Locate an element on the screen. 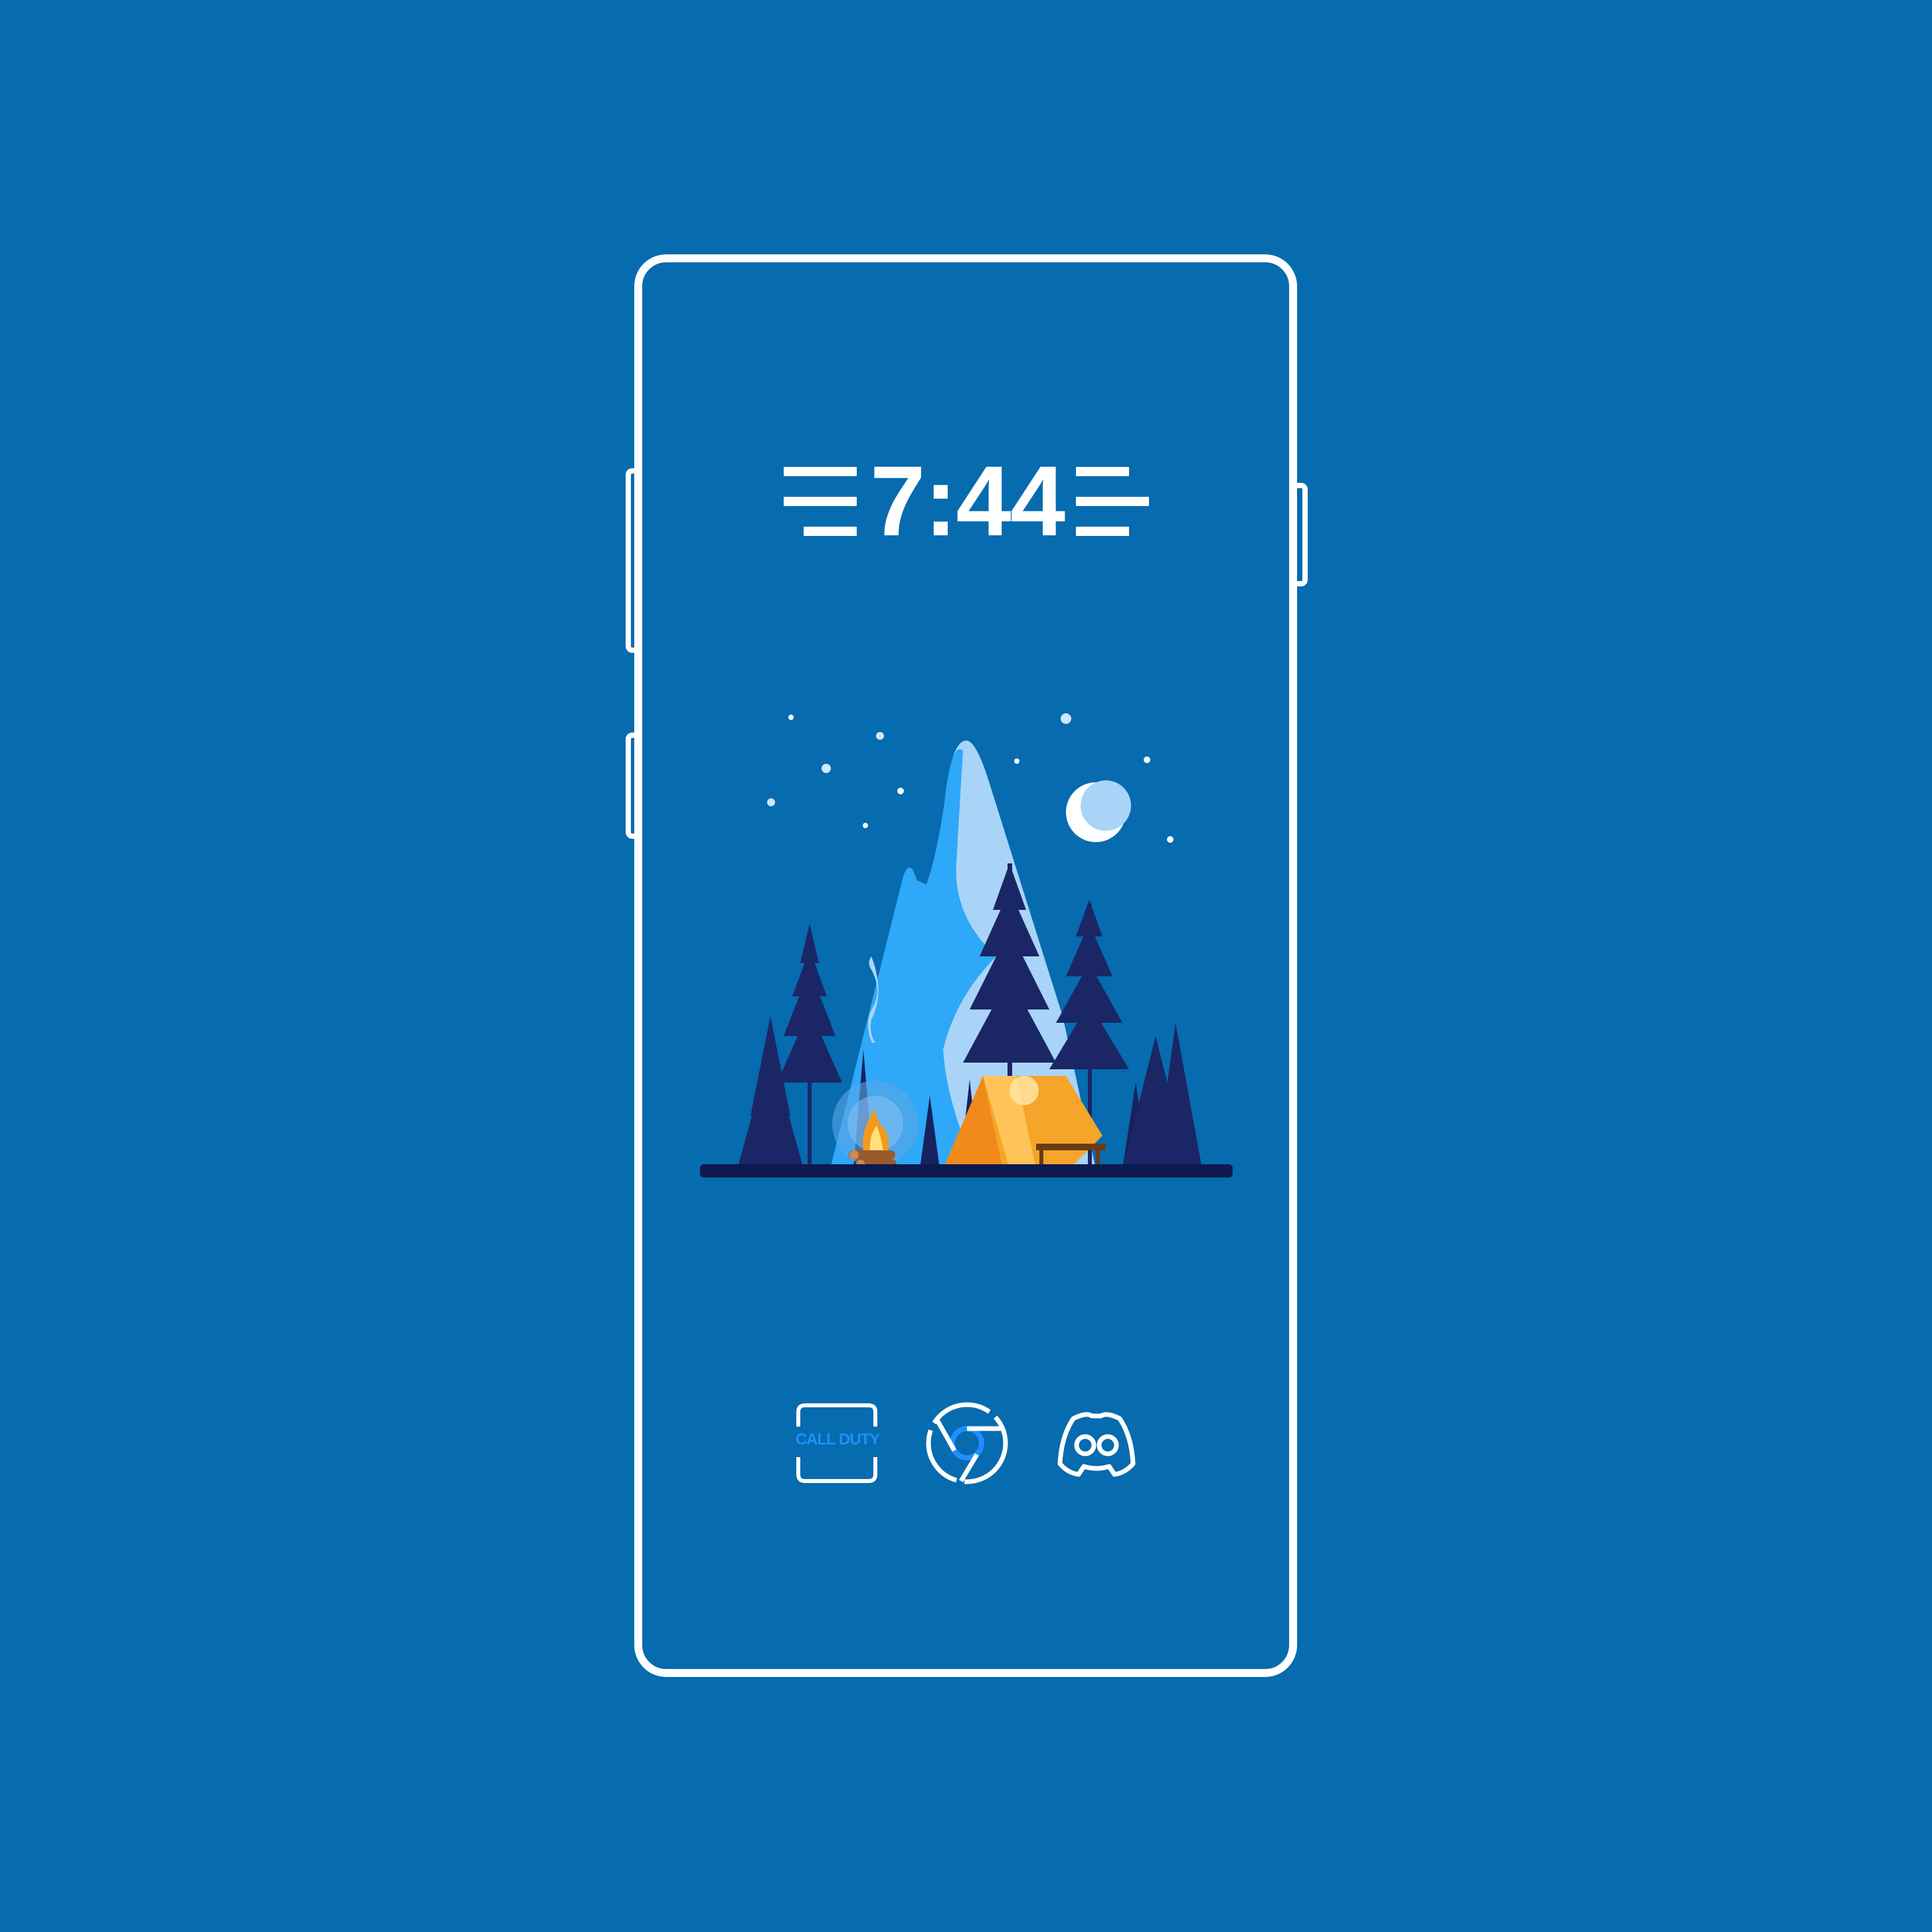 The width and height of the screenshot is (1932, 1932). discord-icon is located at coordinates (1096, 1445).